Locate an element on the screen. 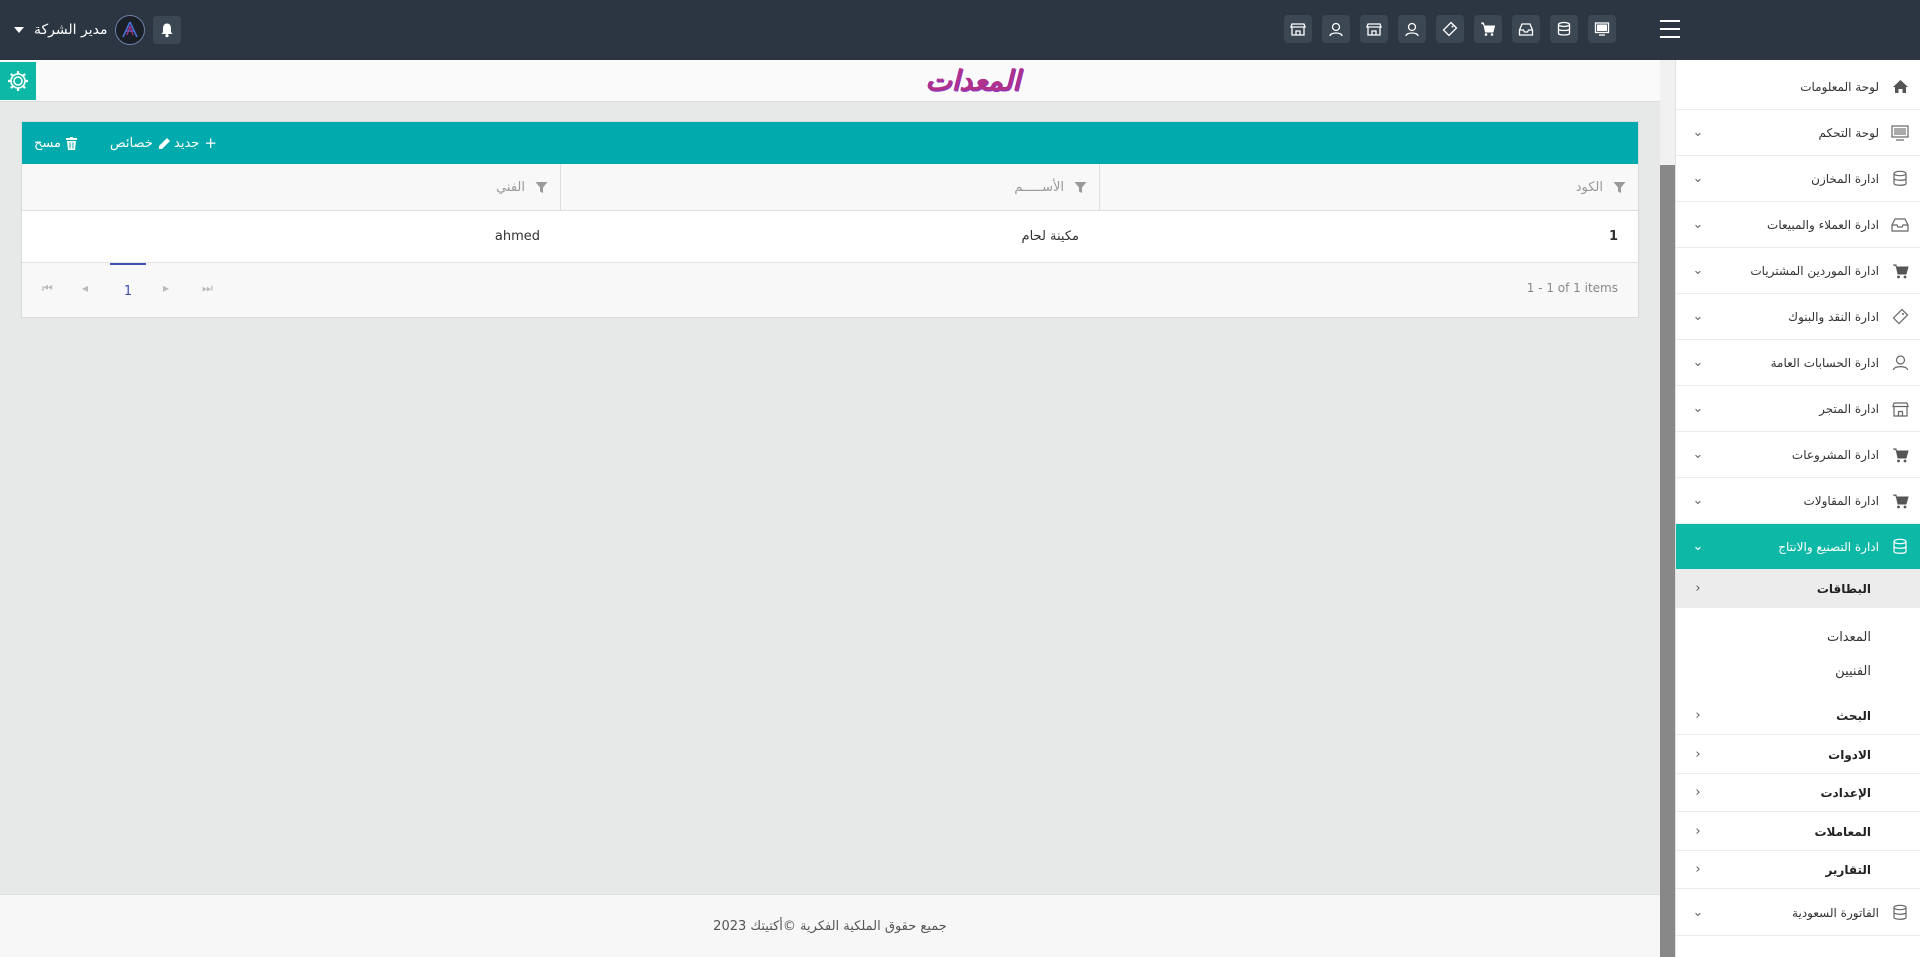 This screenshot has height=957, width=1920. bell-icon is located at coordinates (167, 30).